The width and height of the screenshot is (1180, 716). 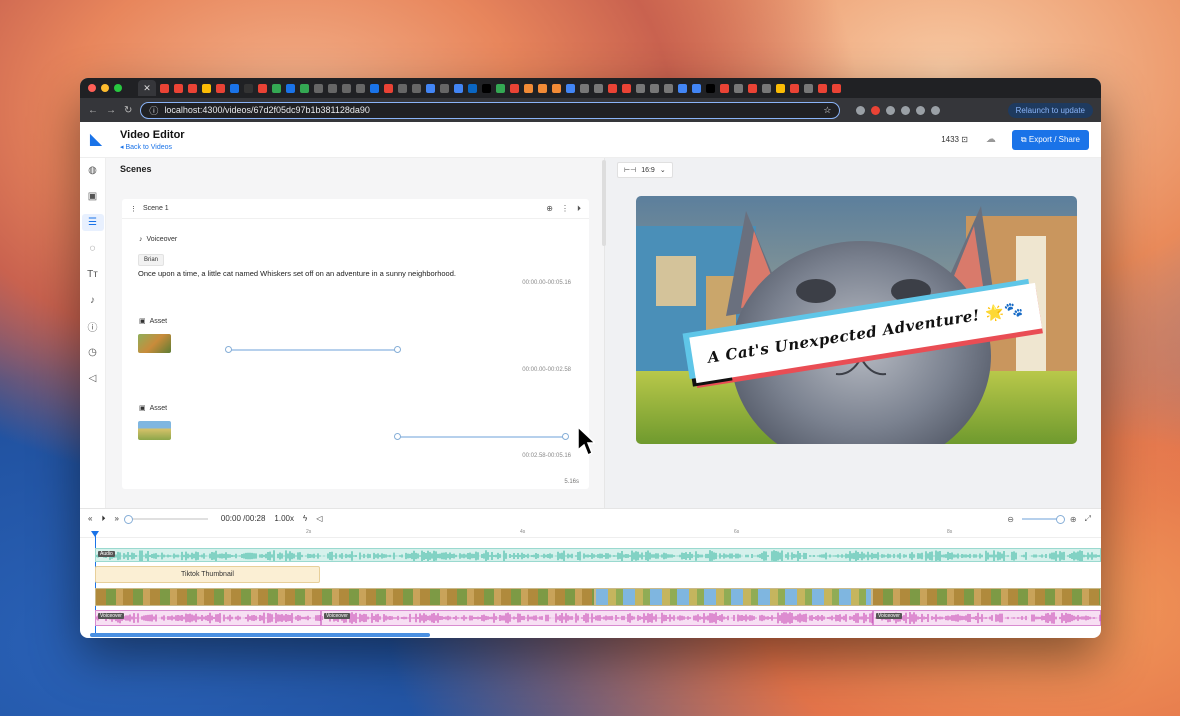 I want to click on add-icon: ⊕, so click(x=549, y=208).